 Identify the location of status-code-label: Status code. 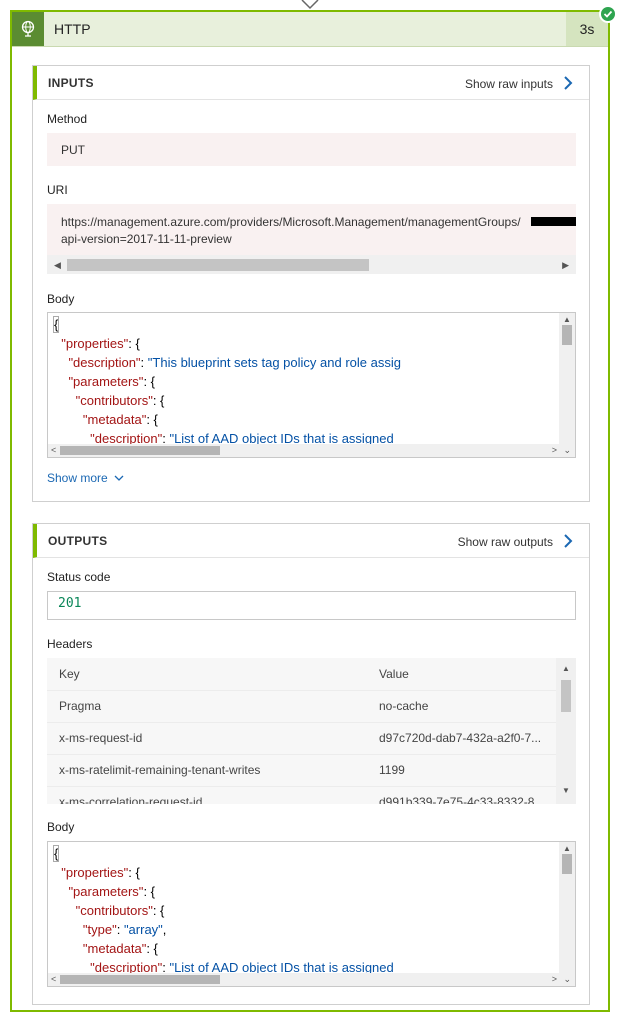
(79, 577).